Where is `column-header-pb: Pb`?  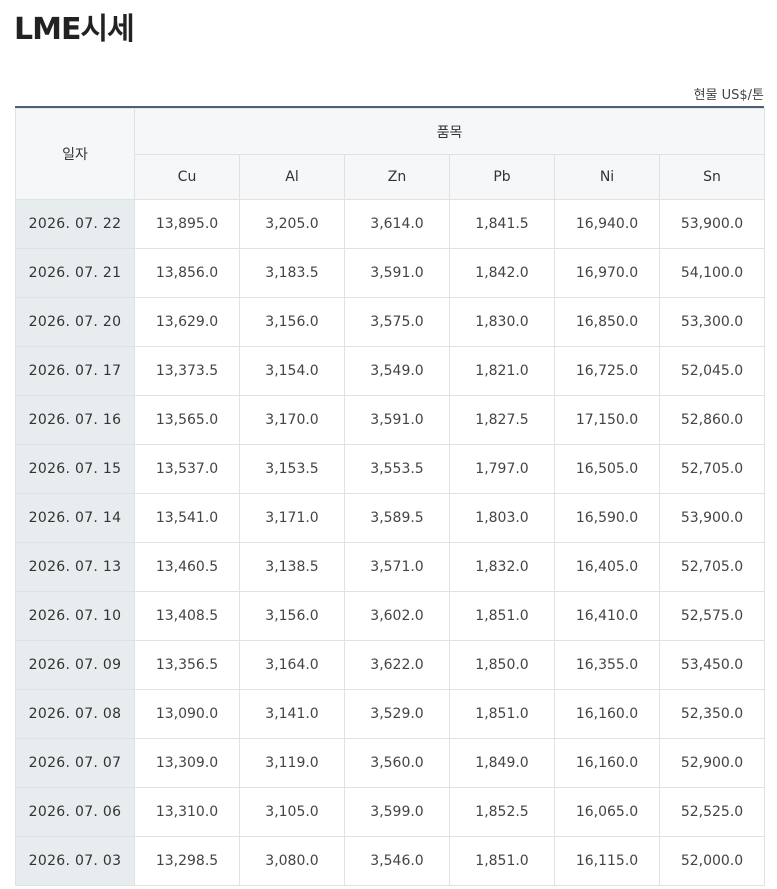
column-header-pb: Pb is located at coordinates (502, 177).